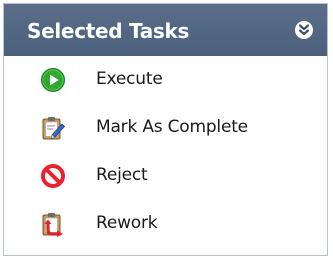 Image resolution: width=333 pixels, height=263 pixels. What do you see at coordinates (122, 175) in the screenshot?
I see `task-item-label: Reject` at bounding box center [122, 175].